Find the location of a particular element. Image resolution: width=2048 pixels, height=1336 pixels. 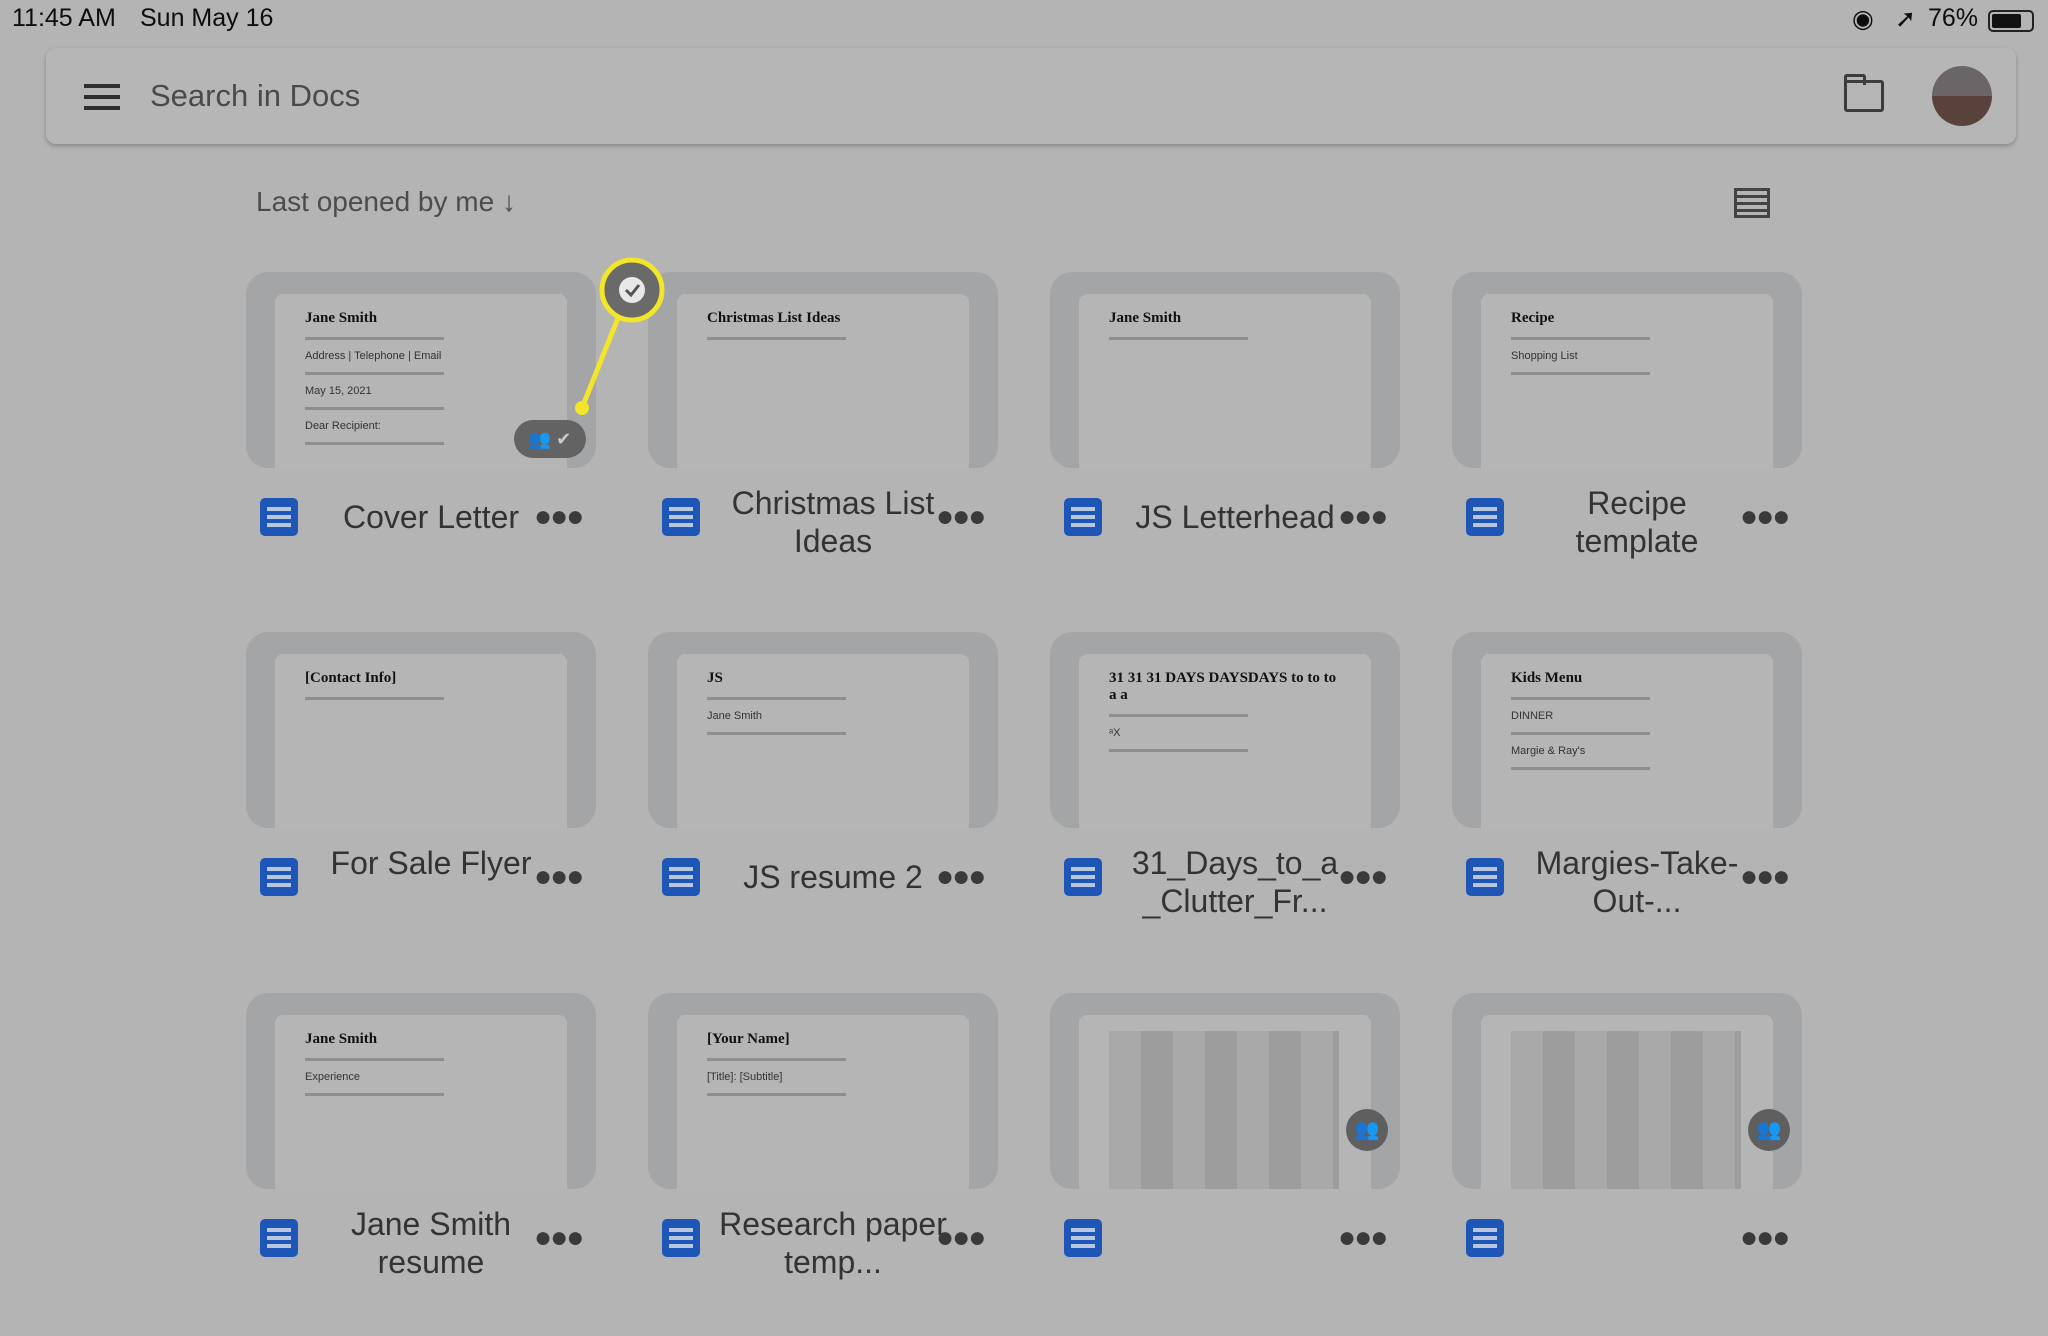

status-badge: 👥 ✔ is located at coordinates (550, 439).